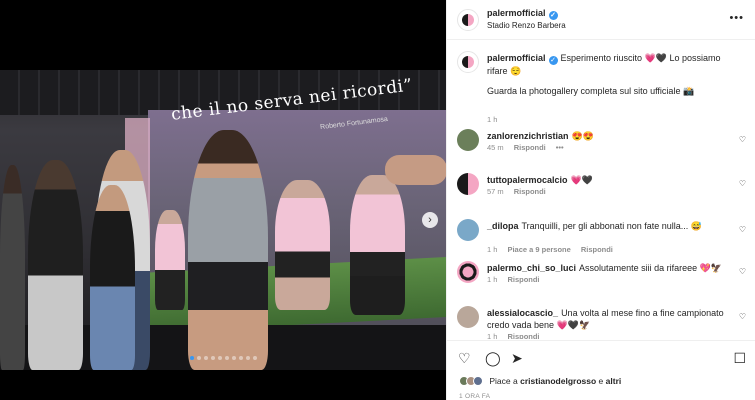  What do you see at coordinates (516, 58) in the screenshot?
I see `caption-username: palermofficial` at bounding box center [516, 58].